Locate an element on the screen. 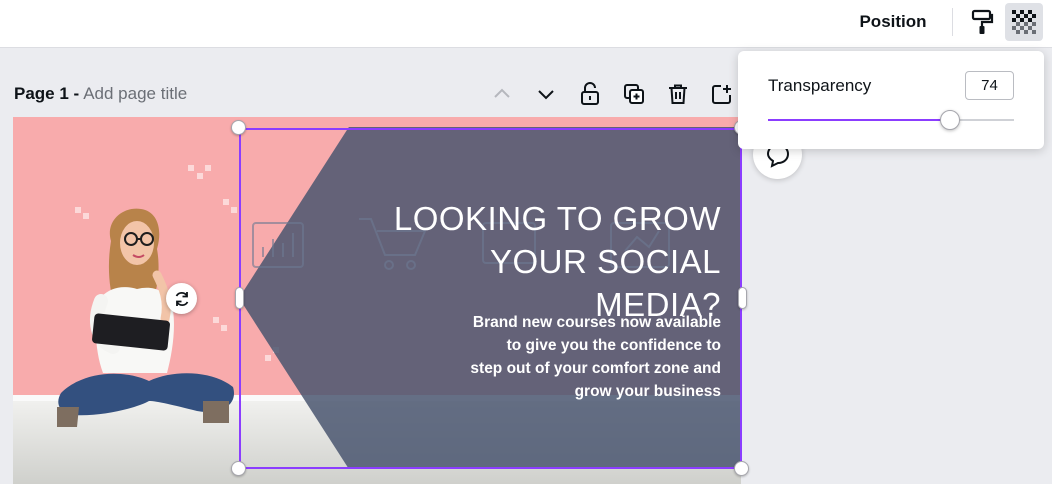 Image resolution: width=1052 pixels, height=484 pixels. top-toolbar: Position is located at coordinates (526, 24).